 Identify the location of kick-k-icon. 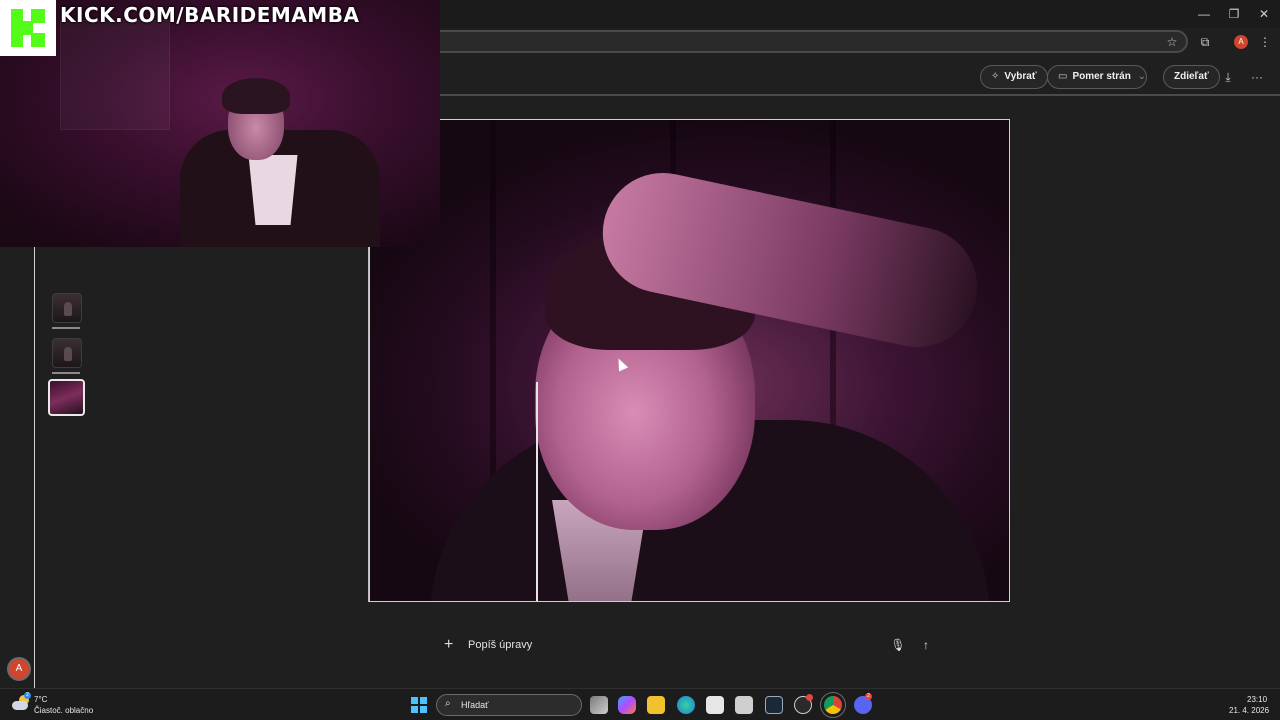
(28, 28).